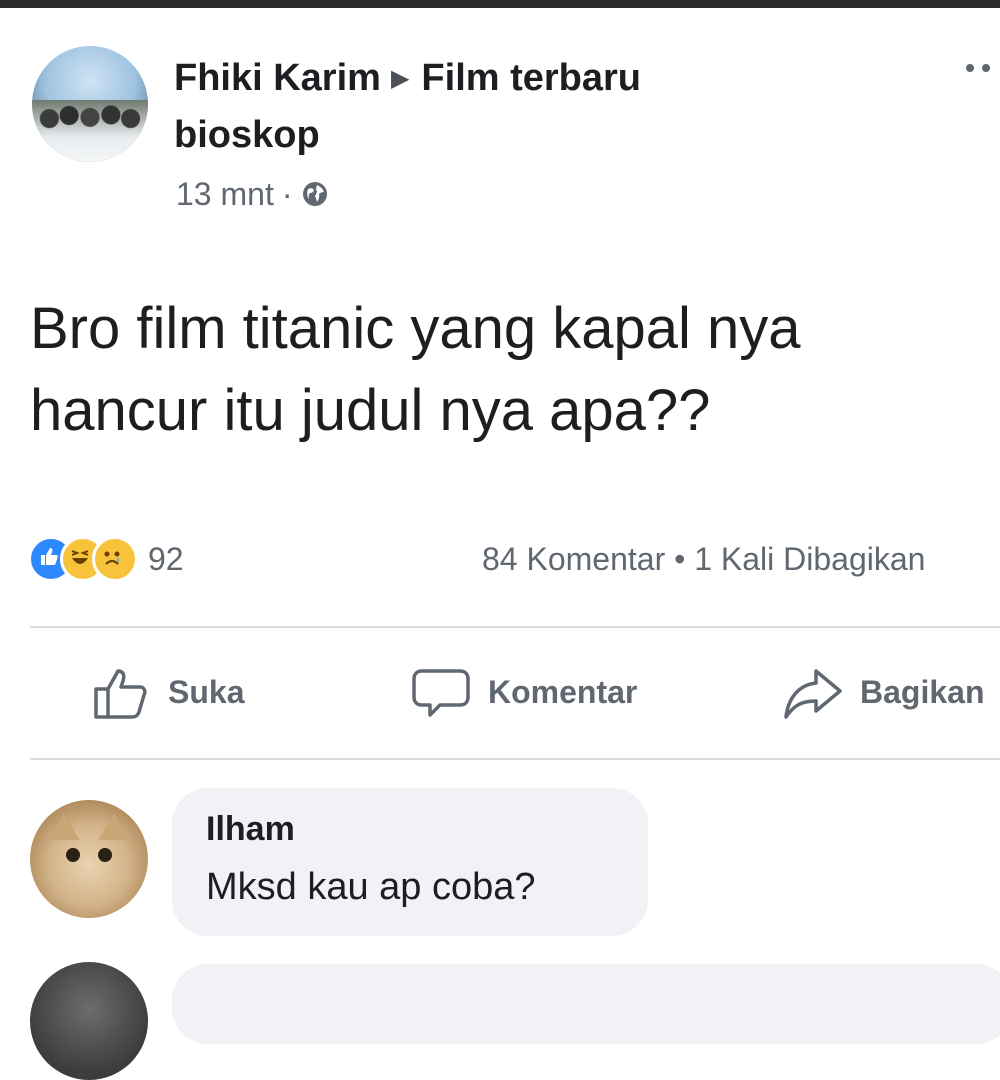 The image size is (1000, 1080). What do you see at coordinates (115, 559) in the screenshot?
I see `sad-reaction-icon` at bounding box center [115, 559].